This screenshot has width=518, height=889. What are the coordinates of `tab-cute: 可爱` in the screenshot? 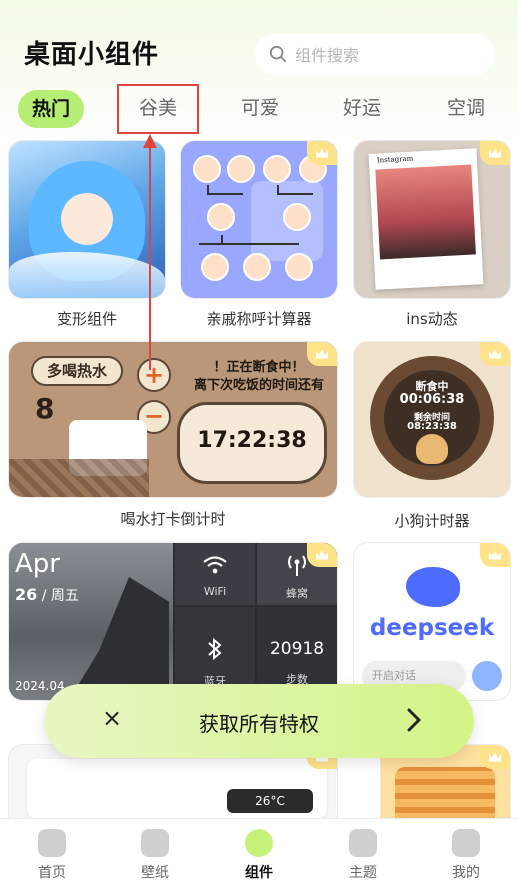 It's located at (260, 108).